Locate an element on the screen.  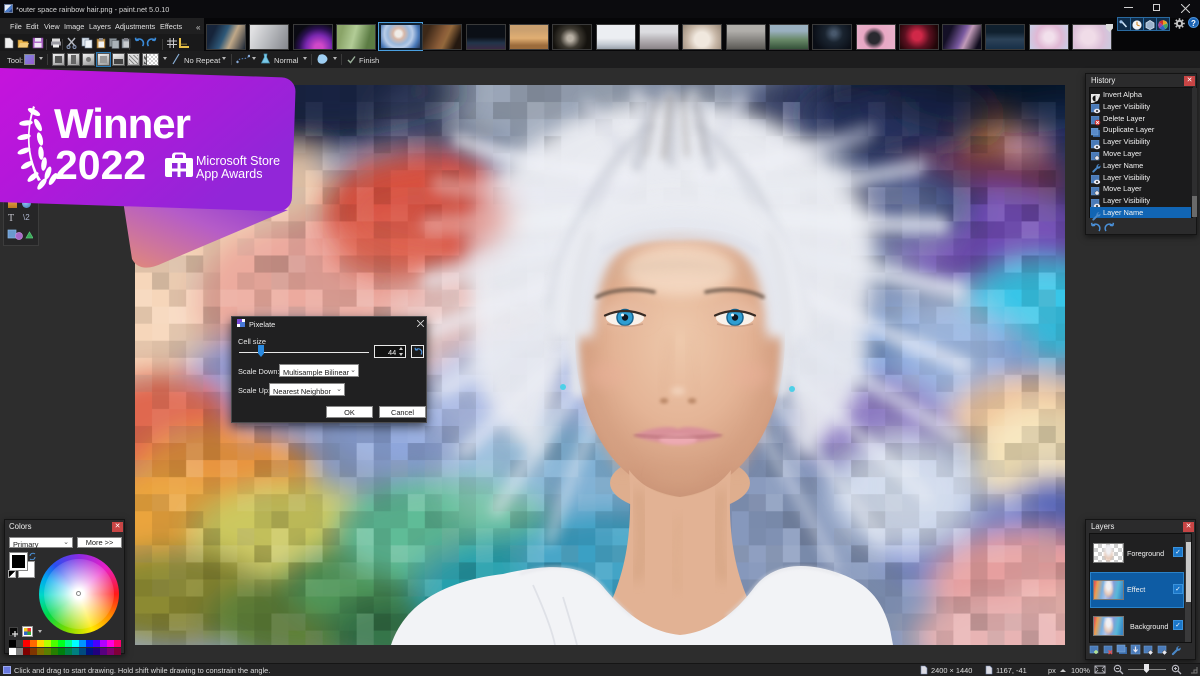
svg-text: App Awards is located at coordinates (229, 174).